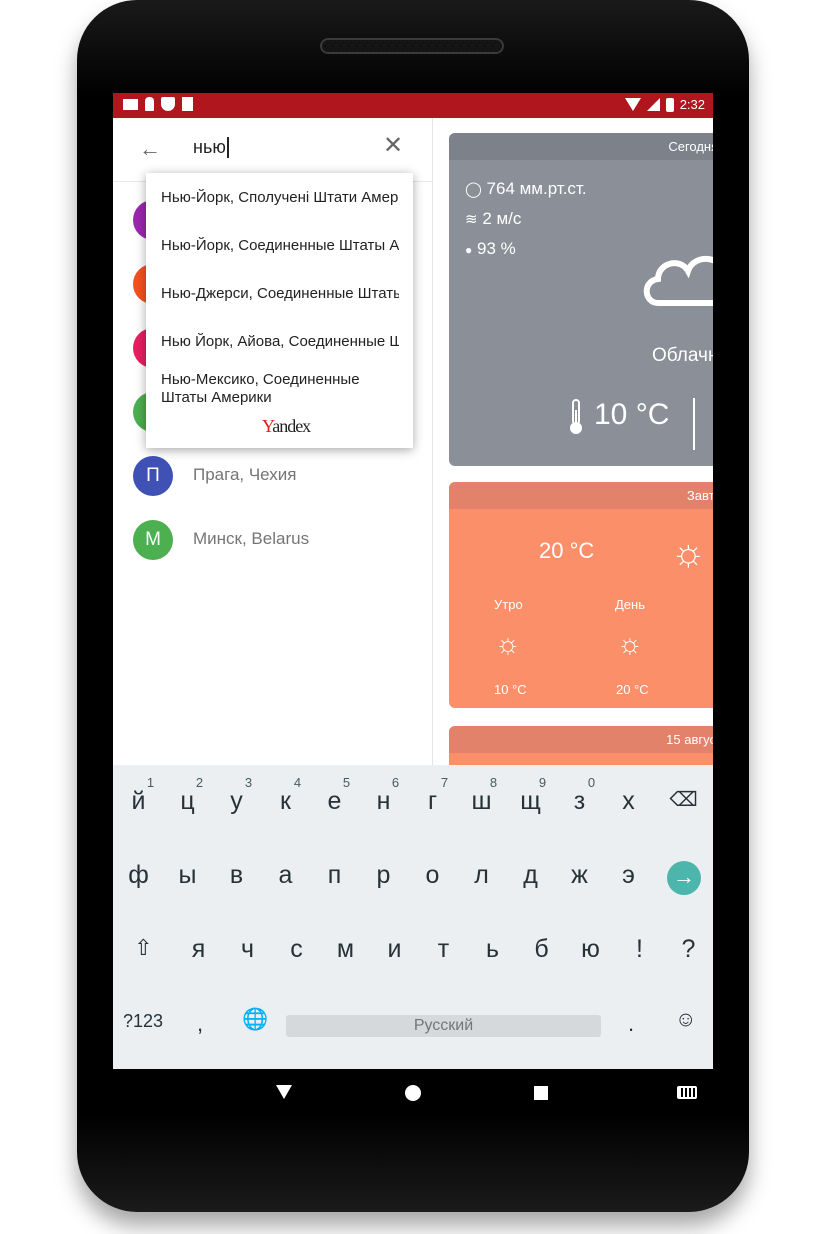 The image size is (825, 1234). What do you see at coordinates (683, 799) in the screenshot?
I see `backspace-icon: ⌫` at bounding box center [683, 799].